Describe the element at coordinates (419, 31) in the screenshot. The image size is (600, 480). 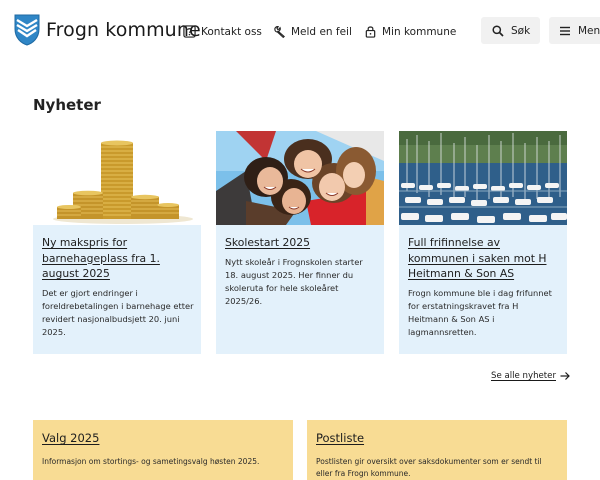
I see `nav-my-municipality-label: Min kommune` at that location.